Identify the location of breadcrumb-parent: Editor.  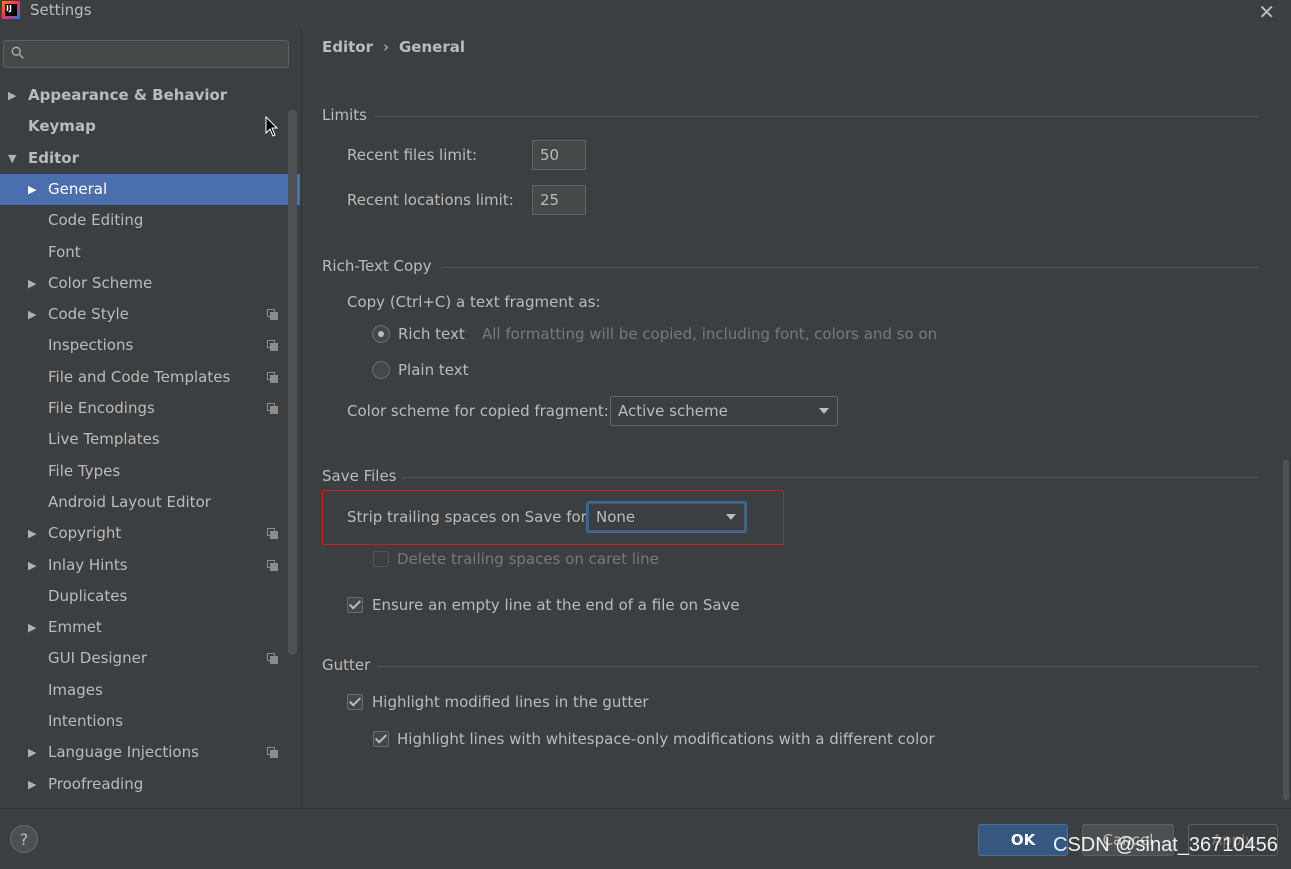
(347, 47).